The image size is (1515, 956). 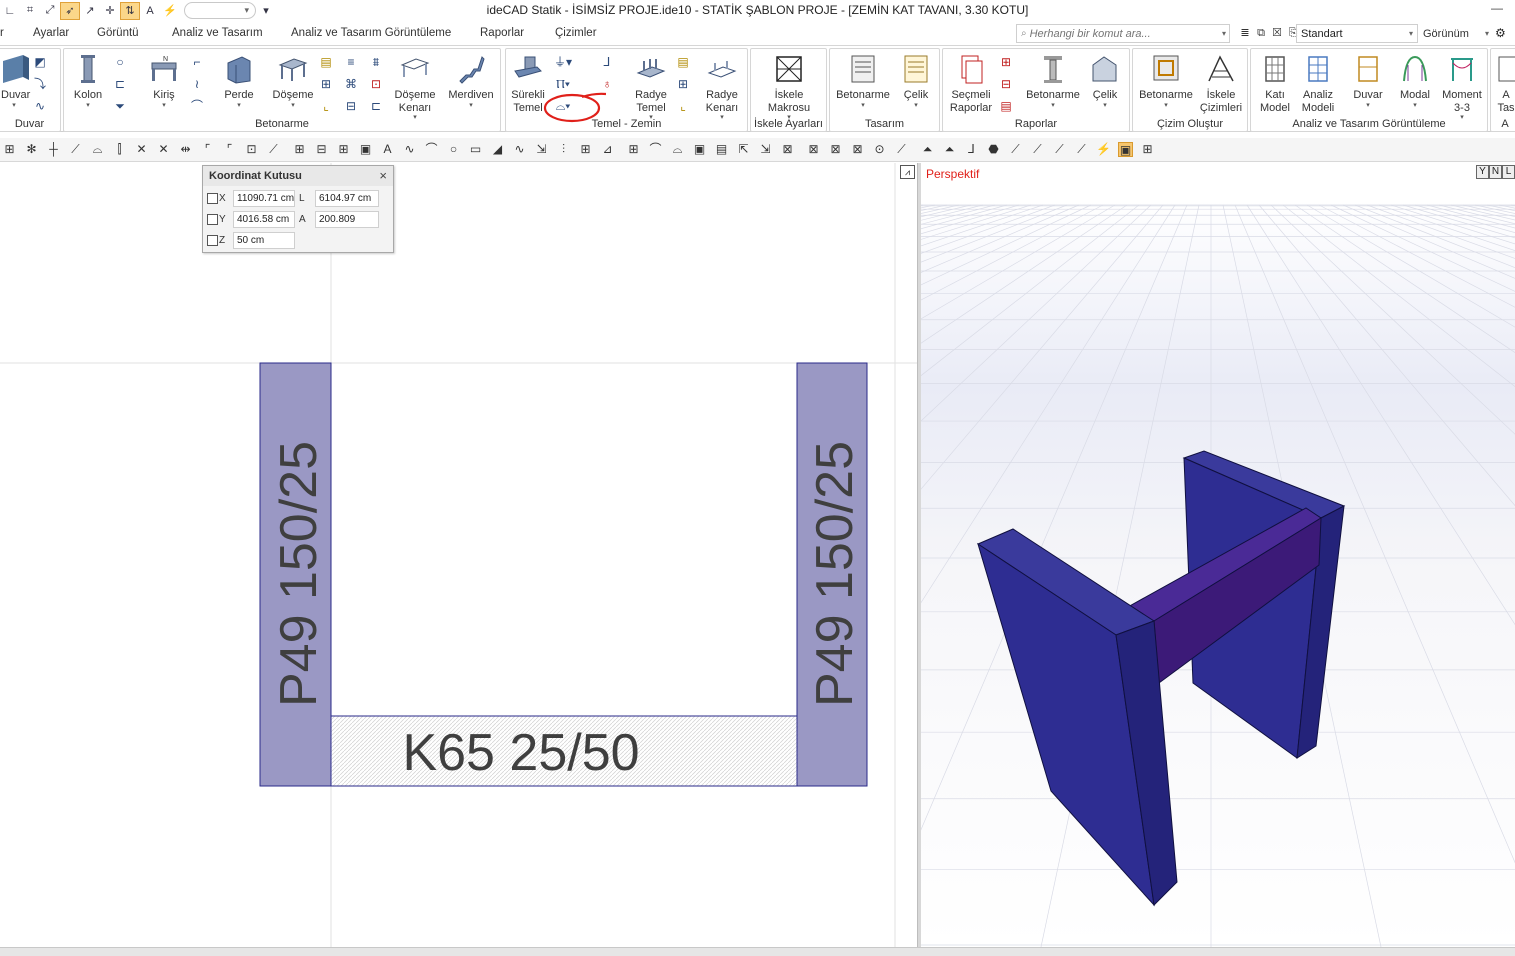 What do you see at coordinates (321, 149) in the screenshot?
I see `grid-b-icon: ⊟` at bounding box center [321, 149].